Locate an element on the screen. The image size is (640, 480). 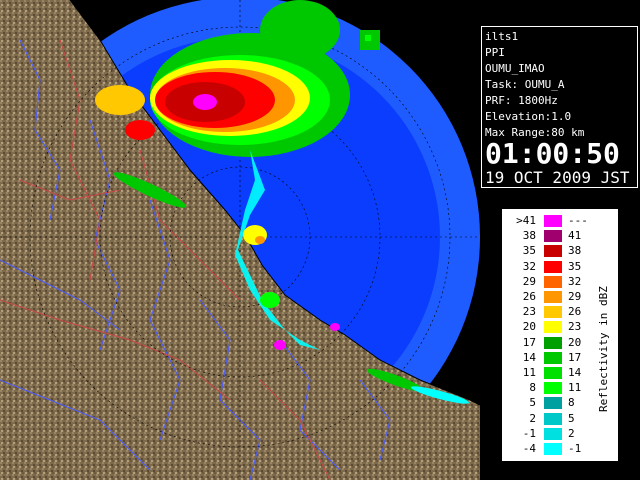
legend-upper-value: 35 is located at coordinates (575, 266).